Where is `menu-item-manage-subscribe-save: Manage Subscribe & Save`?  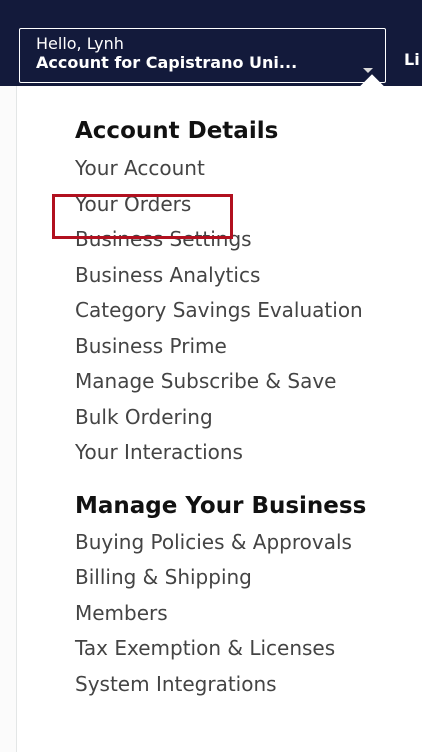 menu-item-manage-subscribe-save: Manage Subscribe & Save is located at coordinates (245, 383).